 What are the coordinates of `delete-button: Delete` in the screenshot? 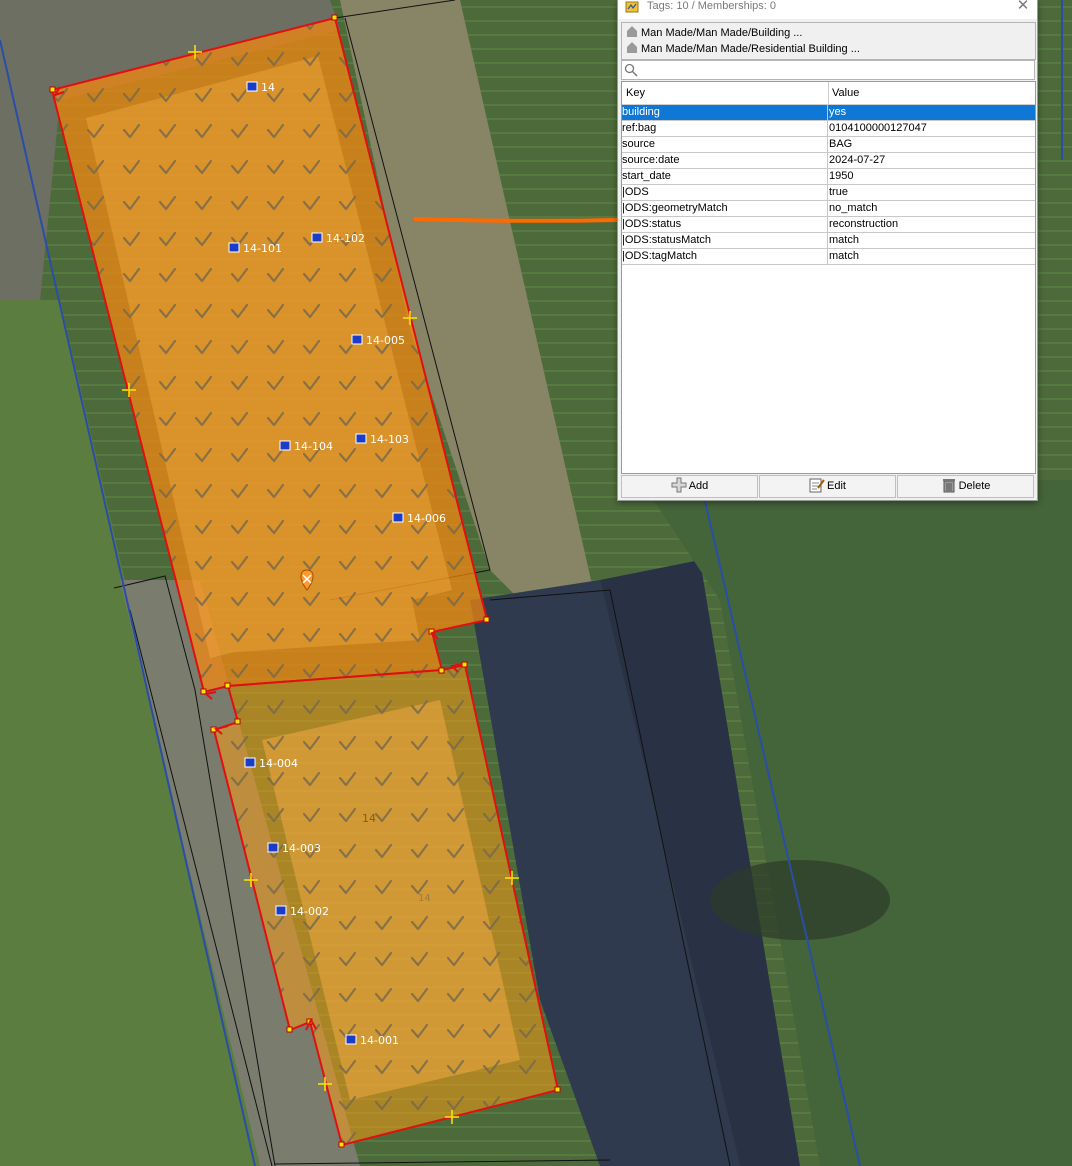 It's located at (965, 486).